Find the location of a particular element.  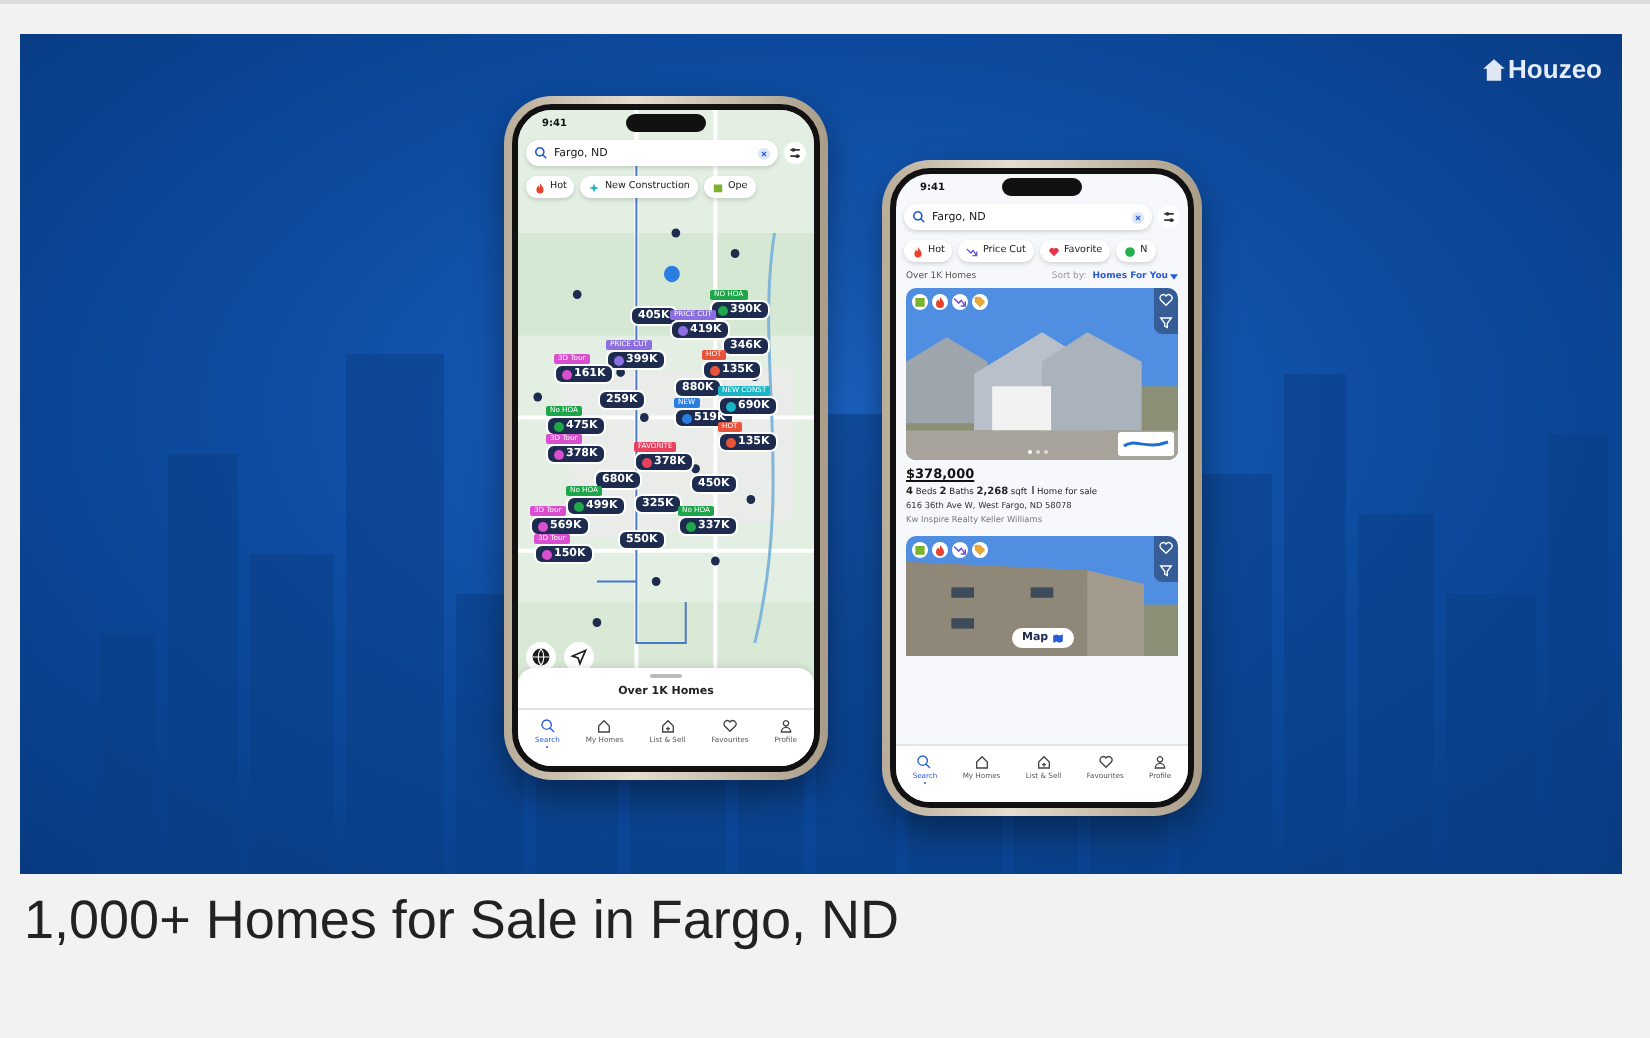

filter-icon is located at coordinates (1169, 217).